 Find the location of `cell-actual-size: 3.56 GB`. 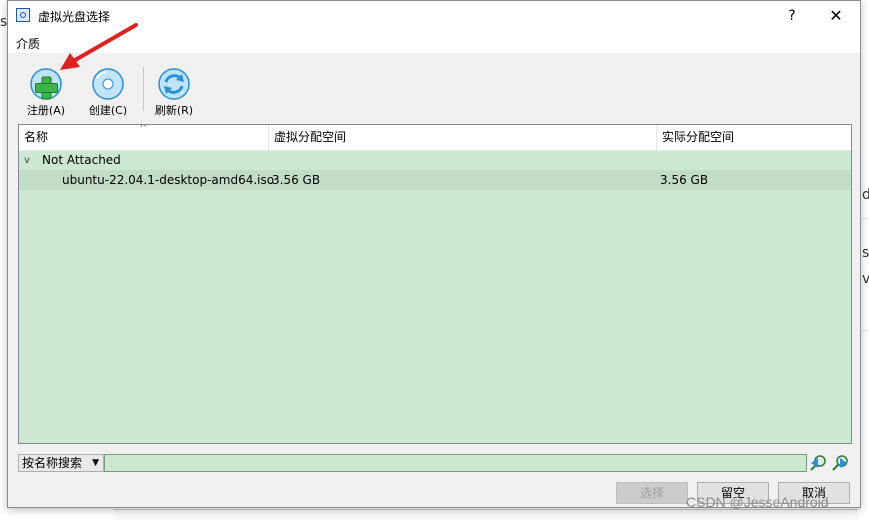

cell-actual-size: 3.56 GB is located at coordinates (684, 180).